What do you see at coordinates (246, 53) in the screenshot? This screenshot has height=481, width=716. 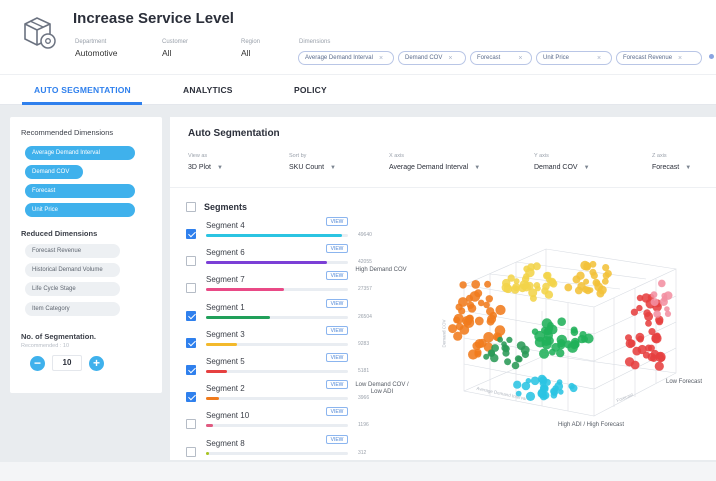 I see `region-value: All` at bounding box center [246, 53].